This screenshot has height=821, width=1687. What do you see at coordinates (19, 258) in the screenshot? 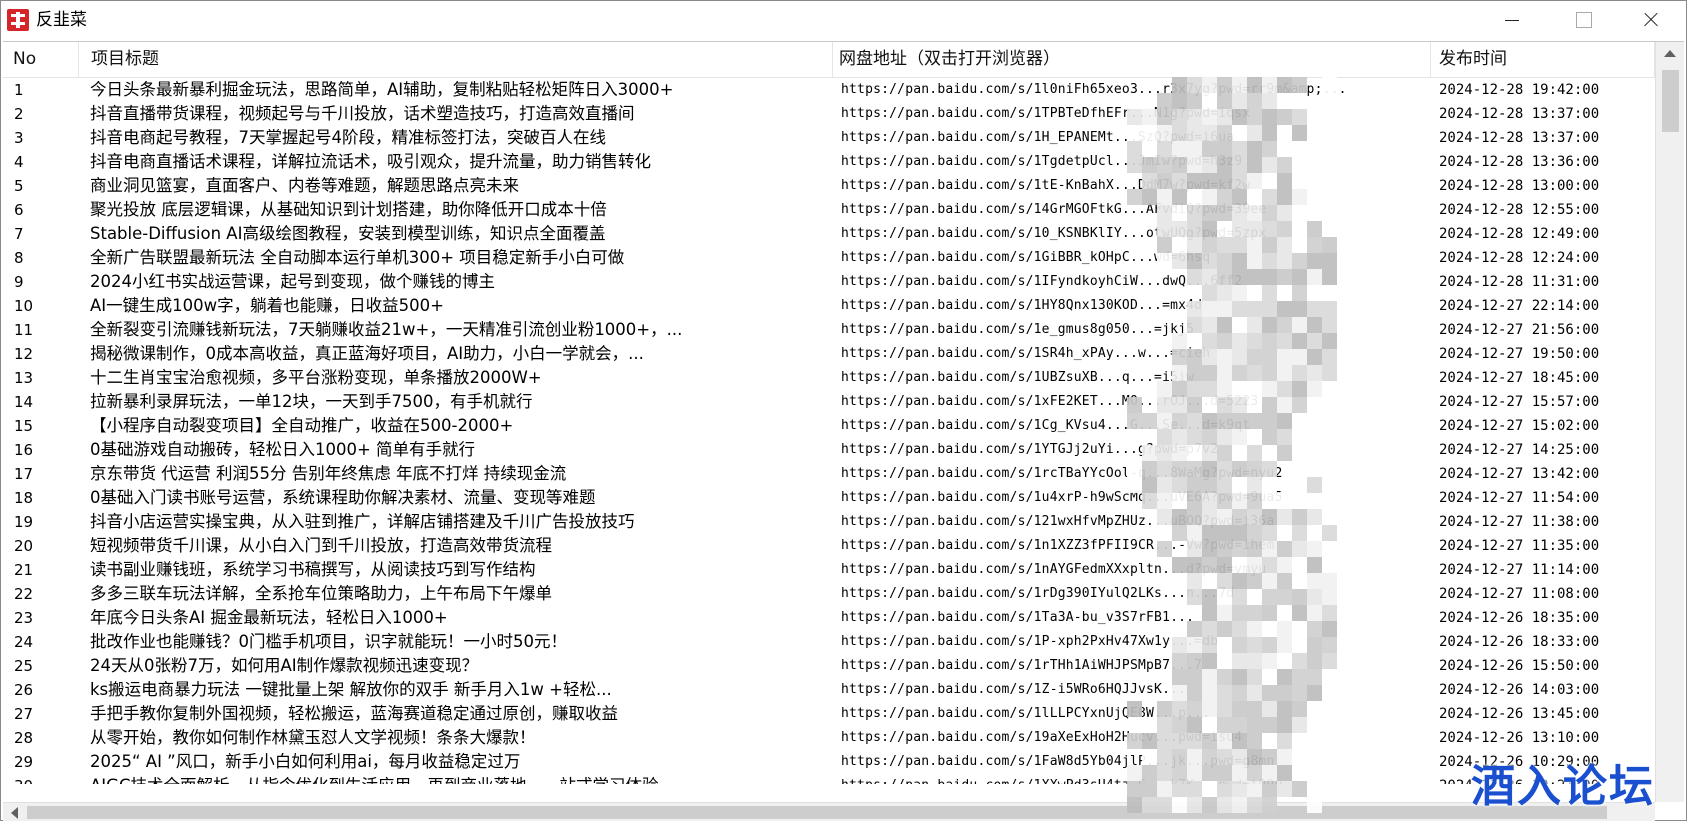
I see `row-number: 8` at bounding box center [19, 258].